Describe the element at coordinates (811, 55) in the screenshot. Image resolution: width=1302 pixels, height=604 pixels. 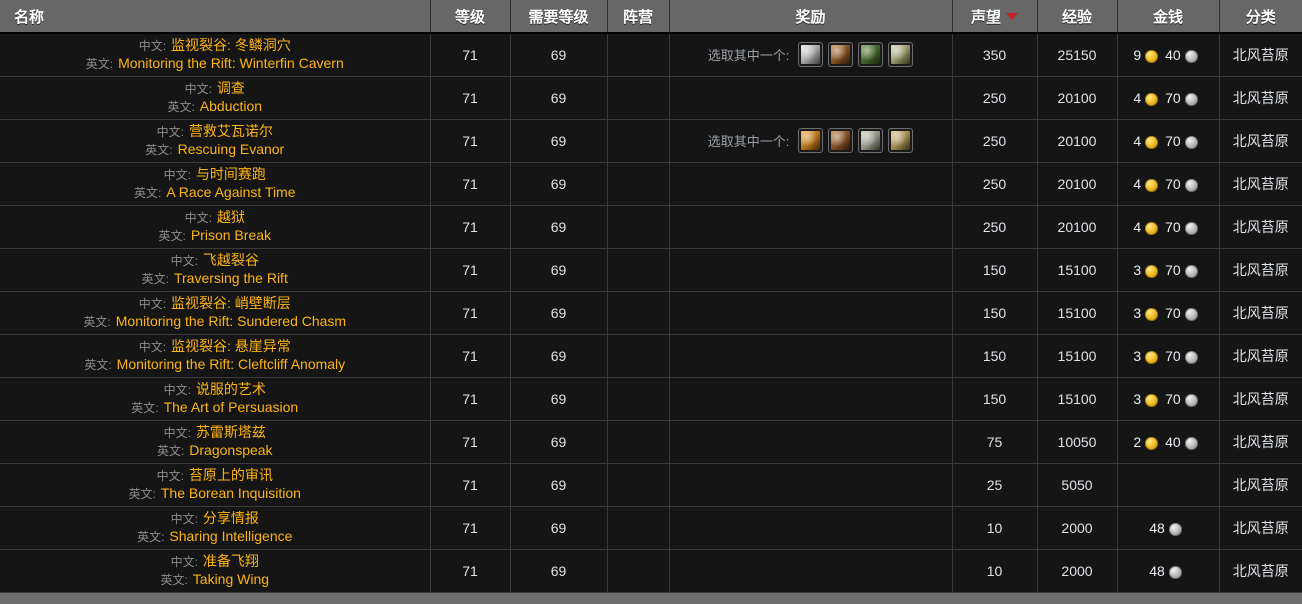
I see `reward-item-cloth-icon` at that location.